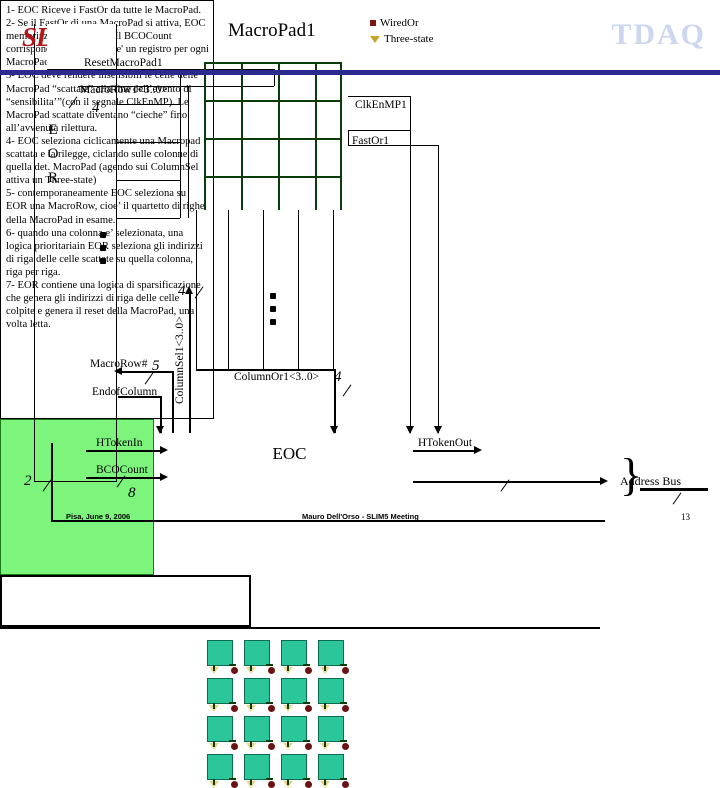  Describe the element at coordinates (401, 23) in the screenshot. I see `legend-item-wiredor: WiredOr` at that location.